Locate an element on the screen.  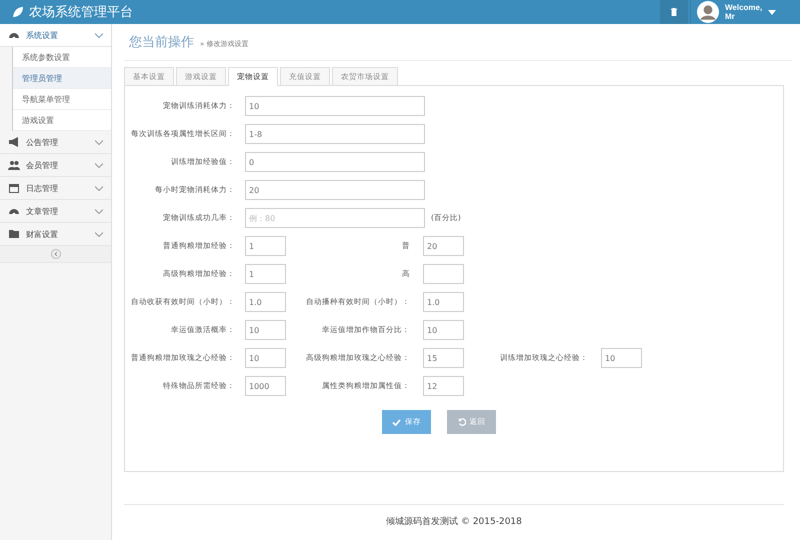
folder-icon is located at coordinates (14, 234).